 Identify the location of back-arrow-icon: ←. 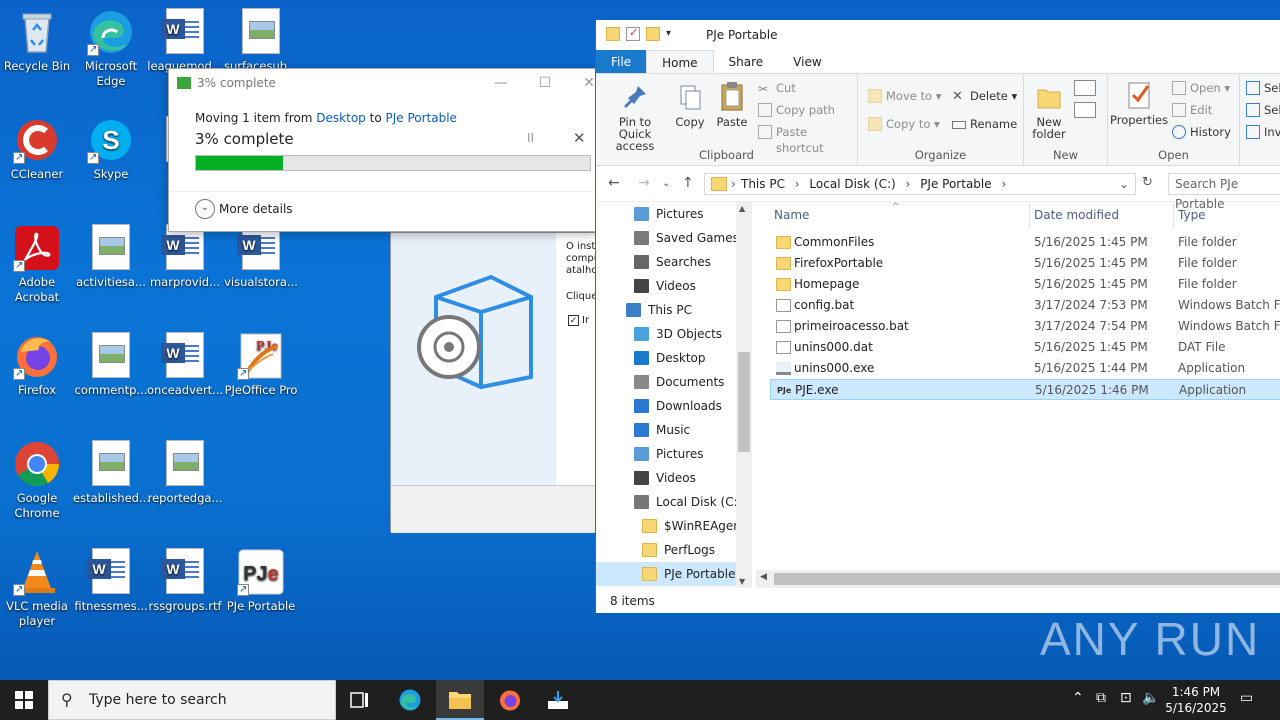
(614, 183).